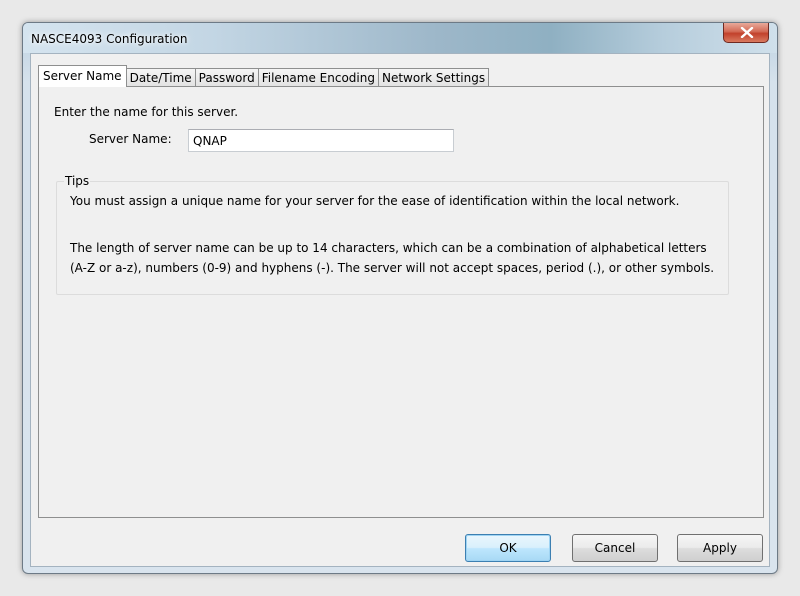 Image resolution: width=800 pixels, height=596 pixels. Describe the element at coordinates (82, 76) in the screenshot. I see `tab-server-name: Server Name` at that location.